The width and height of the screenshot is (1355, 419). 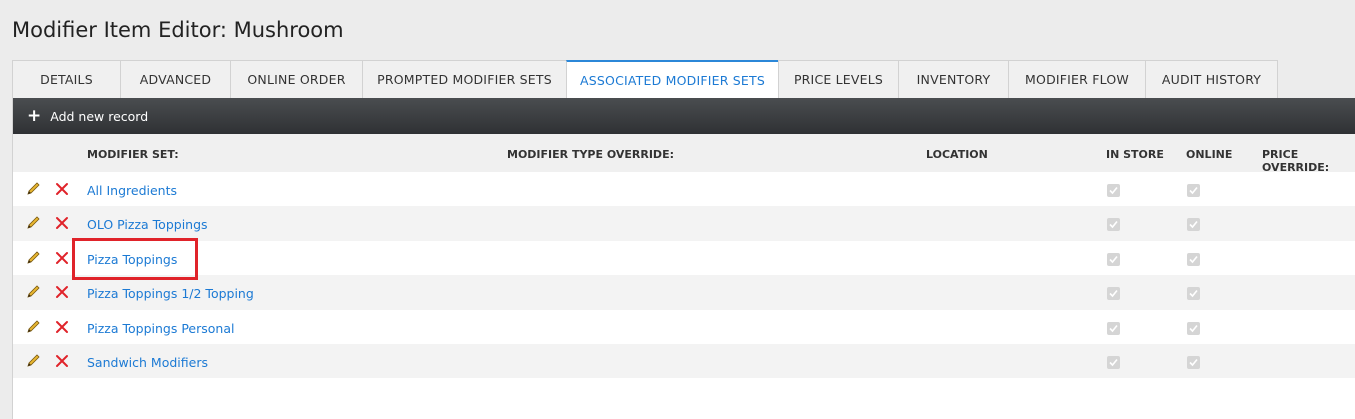 What do you see at coordinates (147, 362) in the screenshot?
I see `modifier-set-link: Sandwich Modifiers` at bounding box center [147, 362].